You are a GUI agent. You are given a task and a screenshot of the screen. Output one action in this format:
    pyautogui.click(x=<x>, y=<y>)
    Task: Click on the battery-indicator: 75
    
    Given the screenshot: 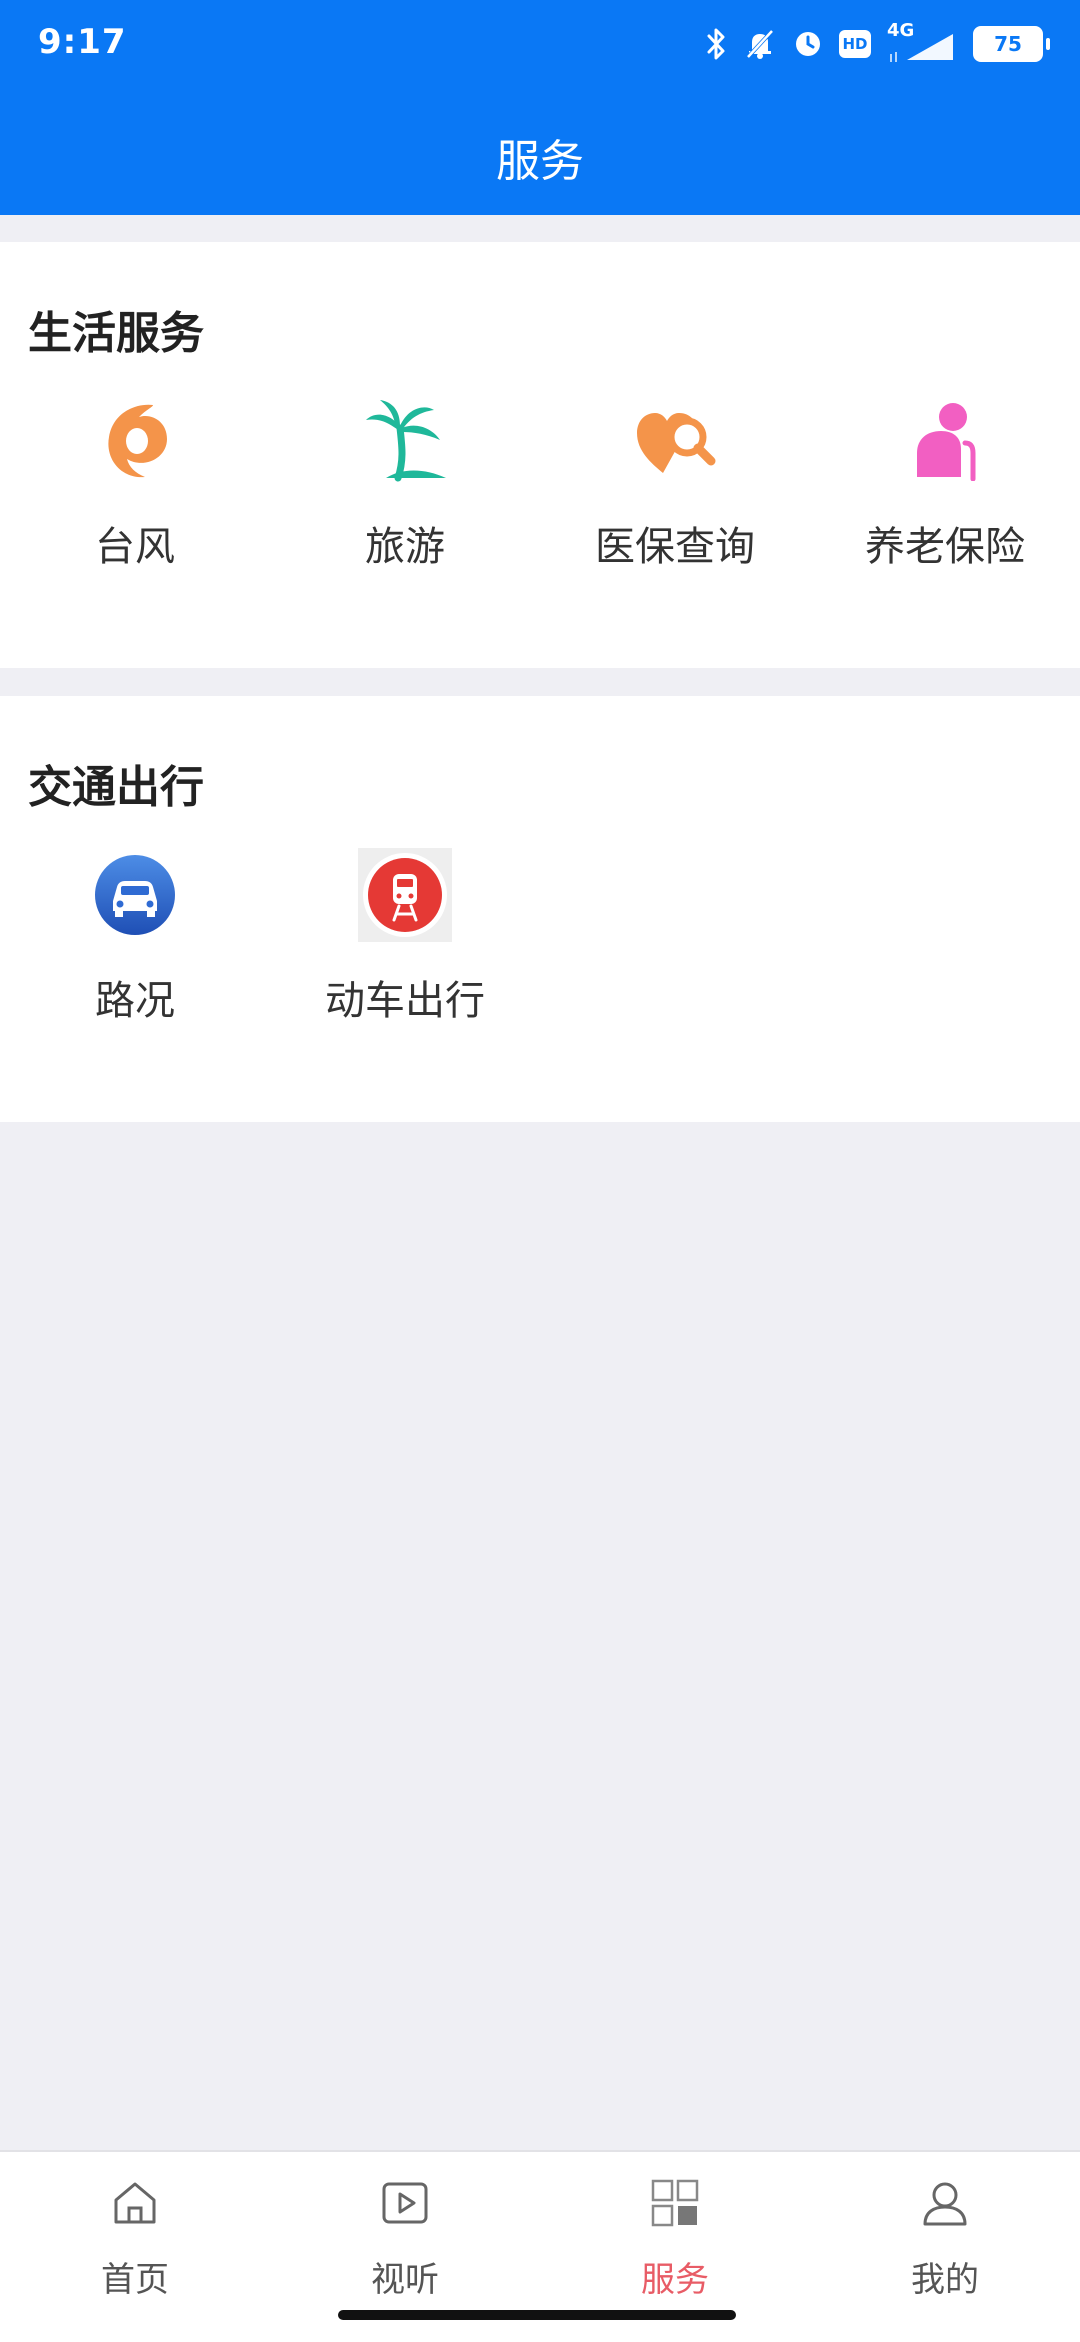 What is the action you would take?
    pyautogui.click(x=1011, y=44)
    